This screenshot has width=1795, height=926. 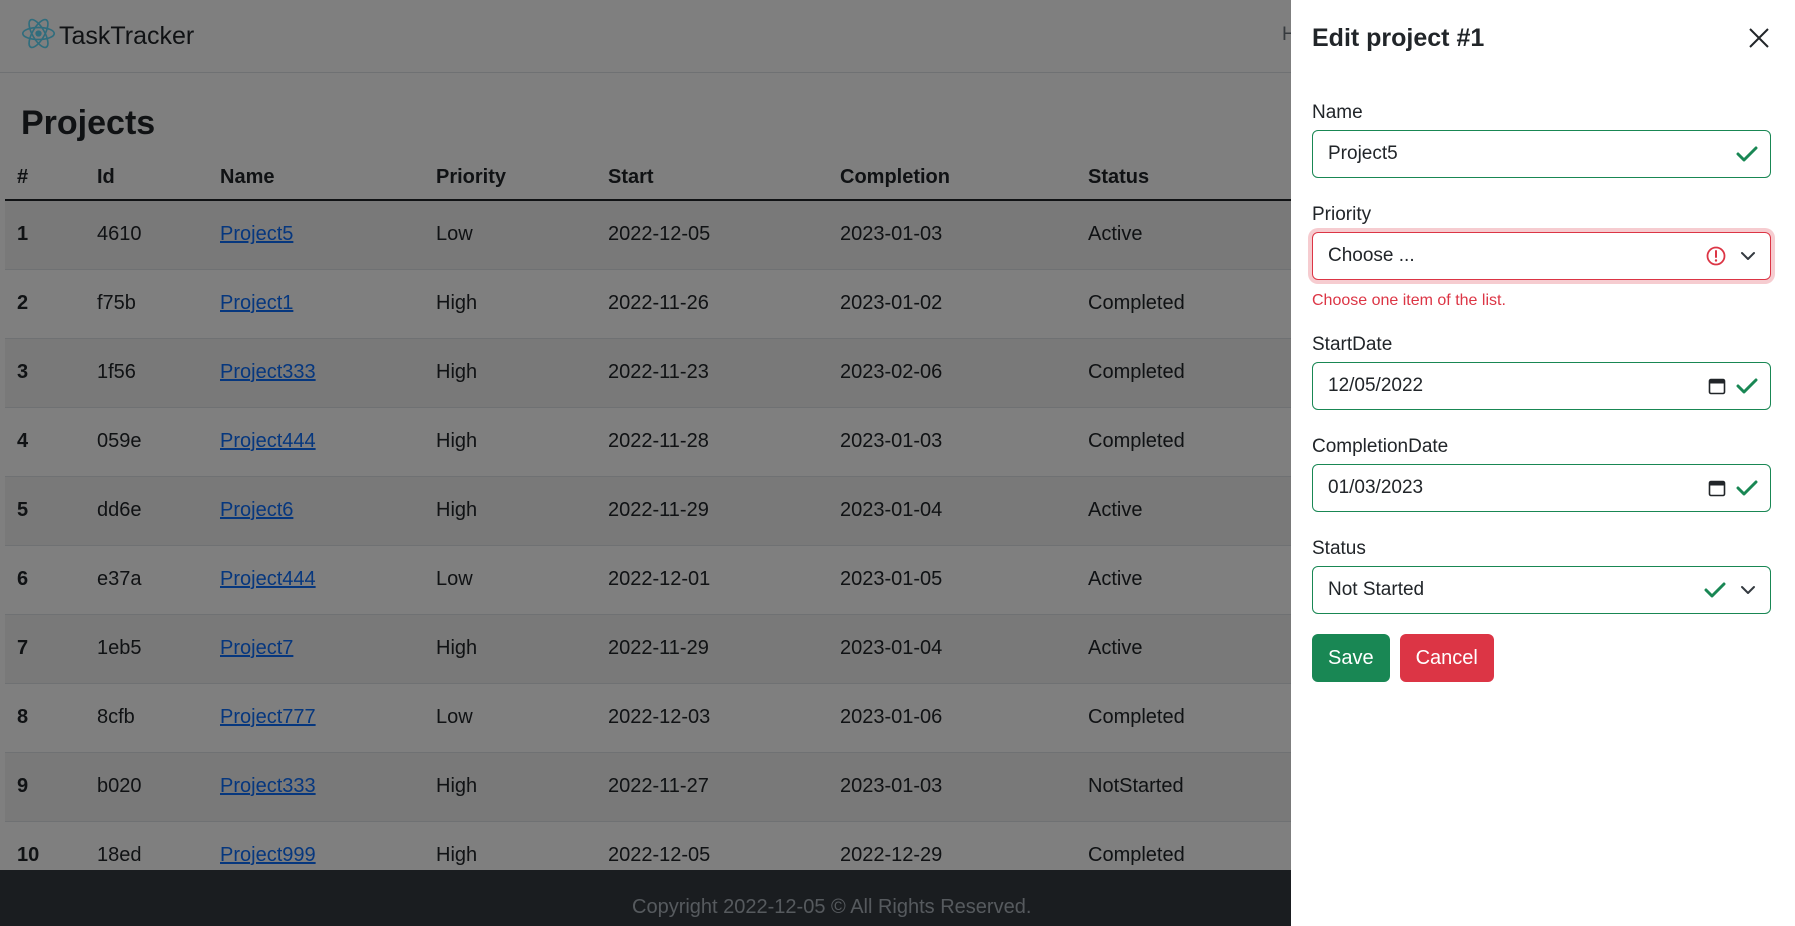 I want to click on status-select: Not Started, so click(x=1541, y=590).